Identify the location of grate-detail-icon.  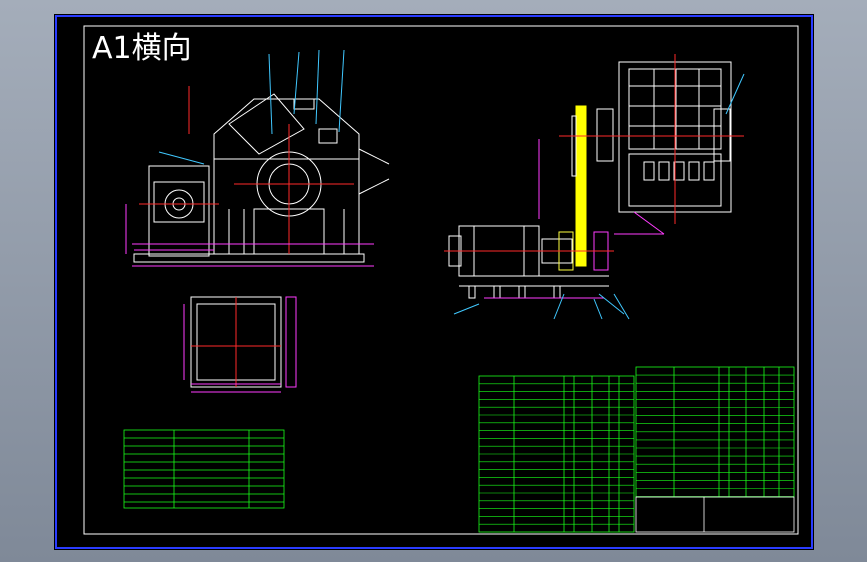
(240, 344).